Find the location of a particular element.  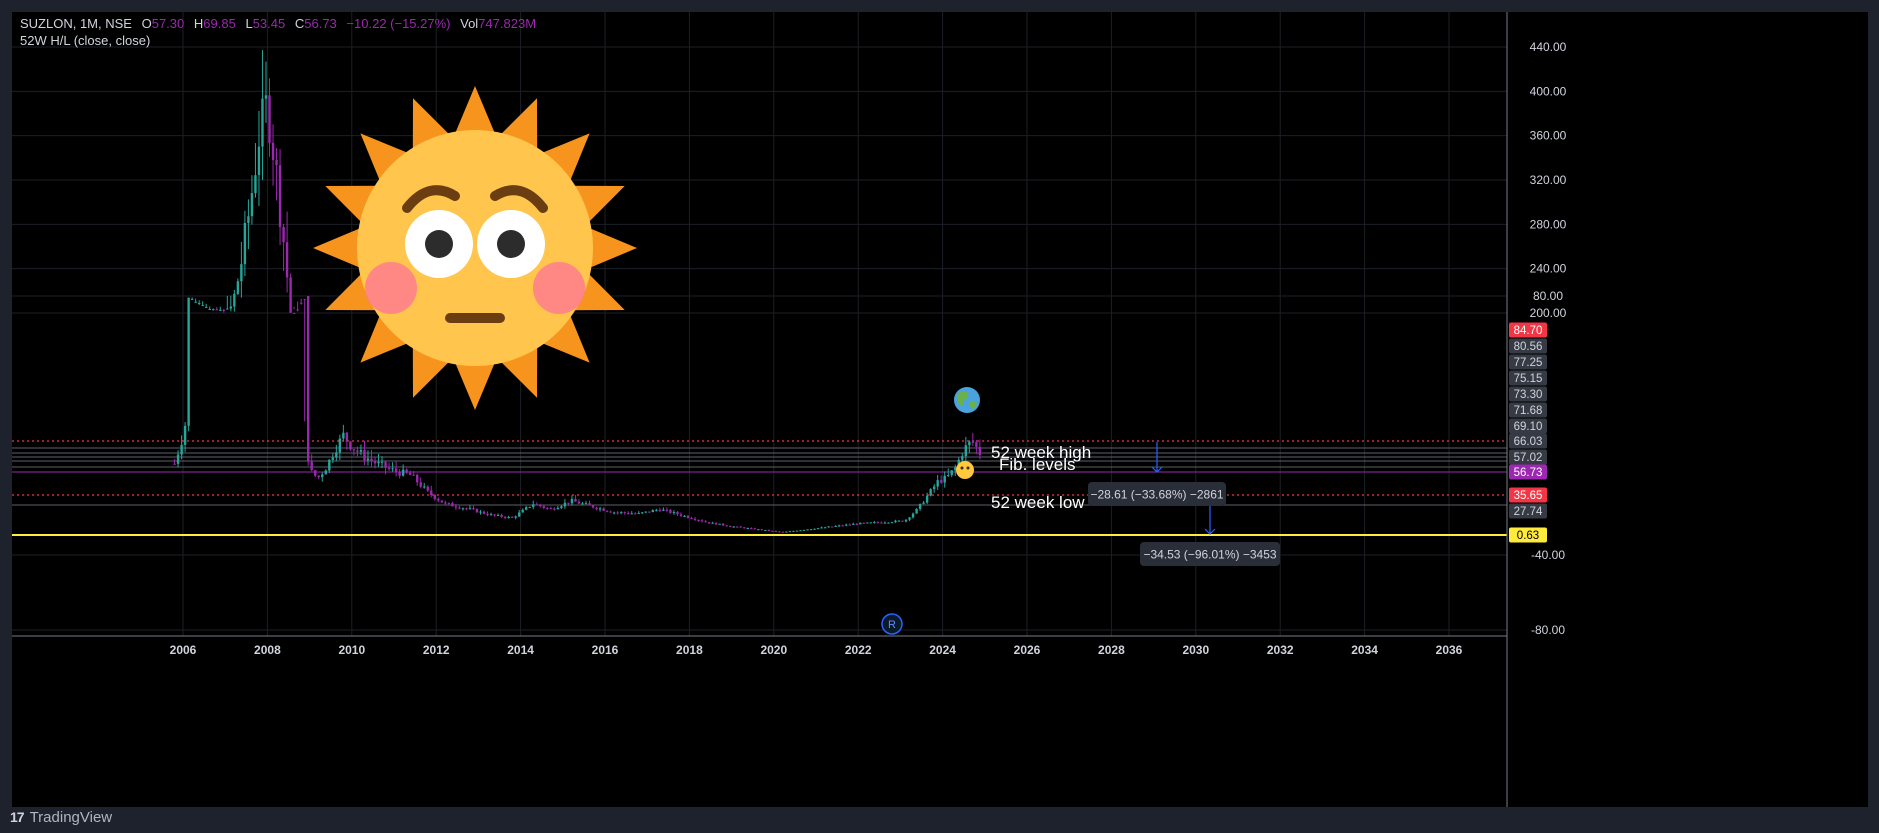

price-badge-label: 75.15 is located at coordinates (1528, 379).